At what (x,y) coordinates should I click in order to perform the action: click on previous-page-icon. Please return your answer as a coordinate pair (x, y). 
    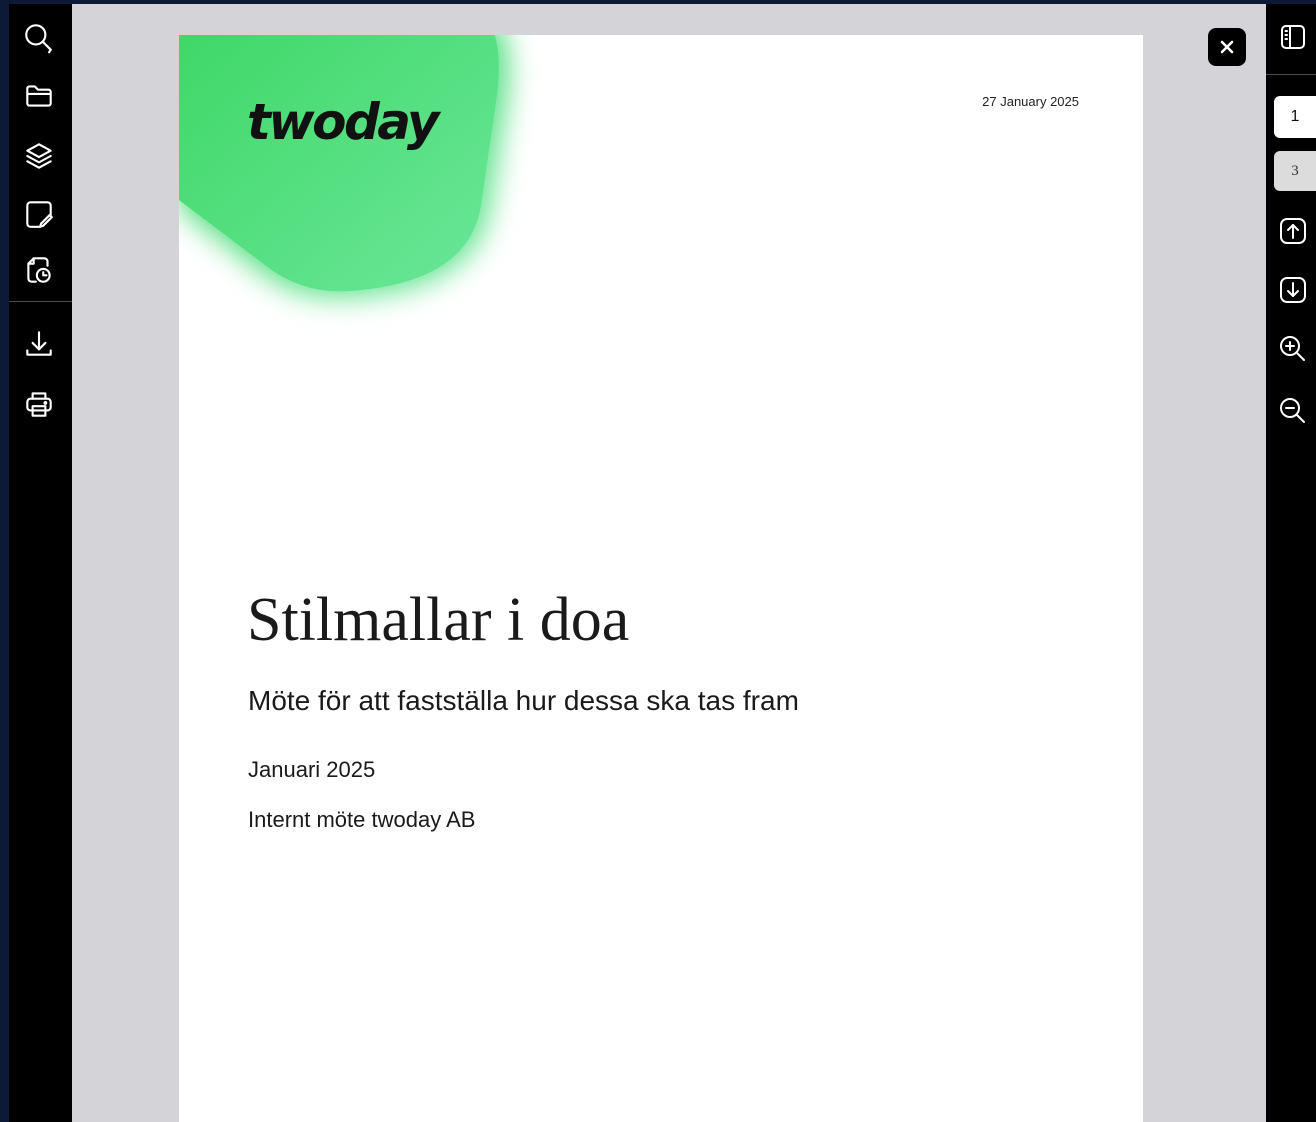
    Looking at the image, I should click on (1293, 231).